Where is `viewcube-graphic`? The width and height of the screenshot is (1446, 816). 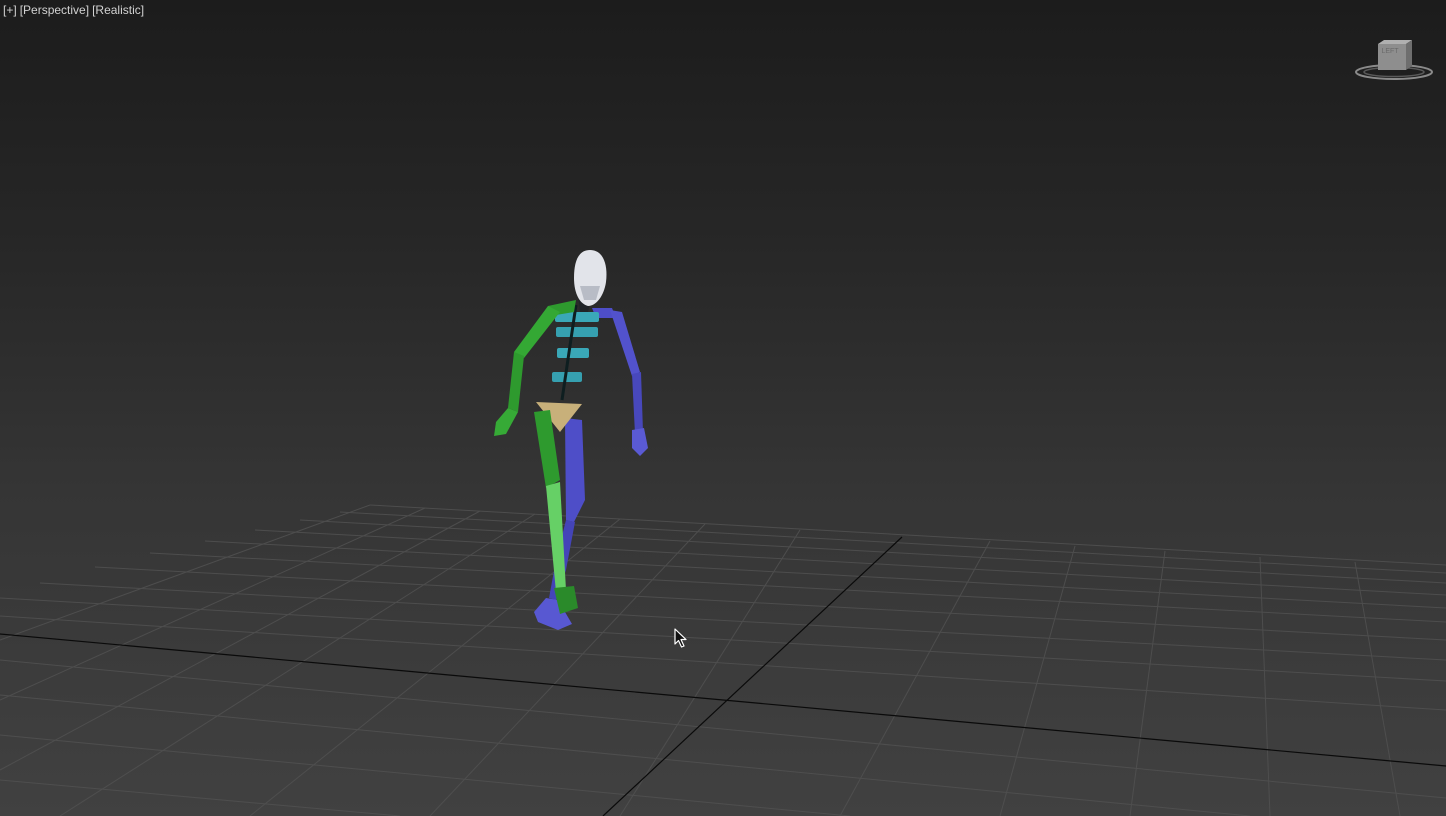
viewcube-graphic is located at coordinates (1394, 60).